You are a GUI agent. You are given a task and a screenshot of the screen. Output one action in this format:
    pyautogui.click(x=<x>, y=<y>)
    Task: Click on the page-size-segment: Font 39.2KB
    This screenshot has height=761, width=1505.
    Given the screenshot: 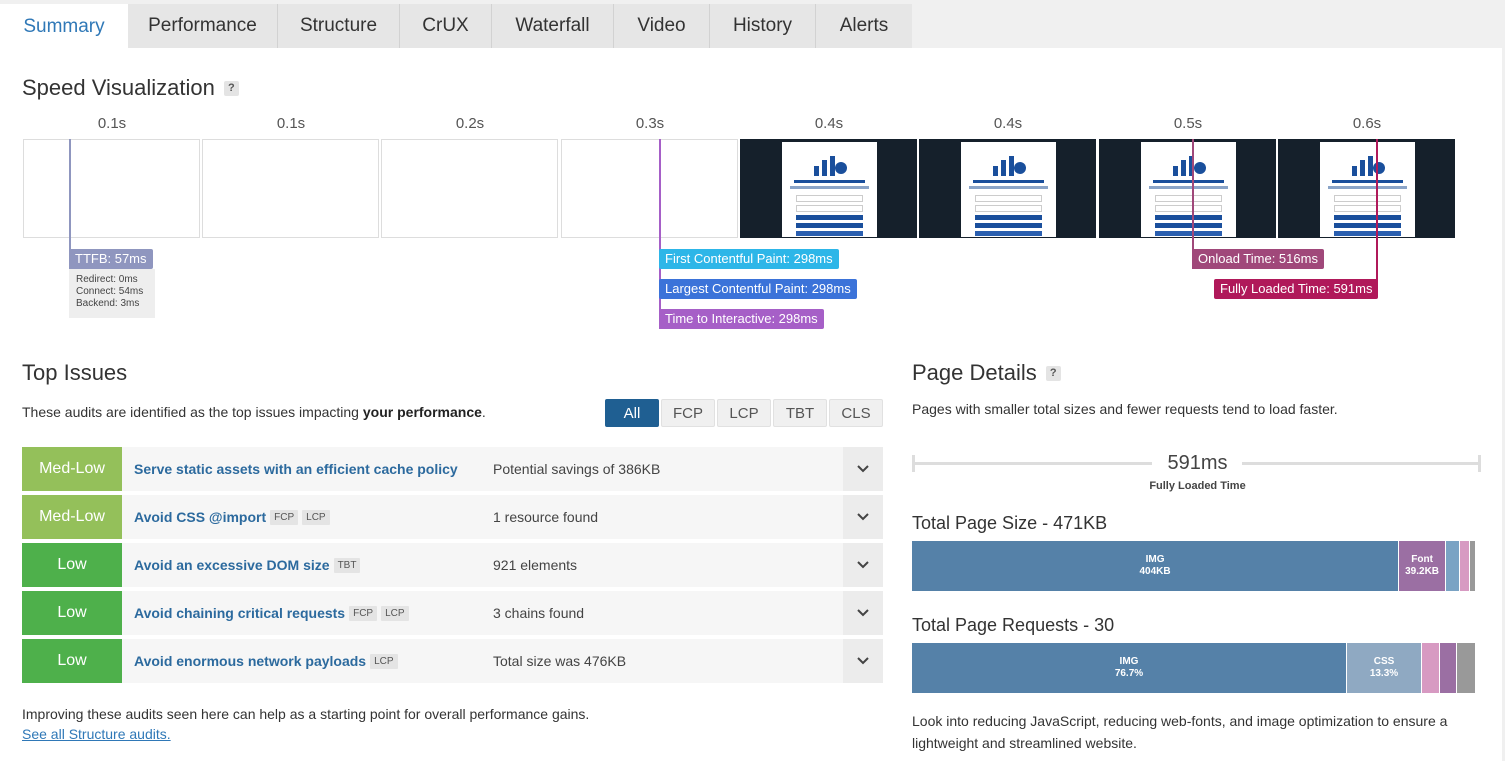 What is the action you would take?
    pyautogui.click(x=1423, y=566)
    